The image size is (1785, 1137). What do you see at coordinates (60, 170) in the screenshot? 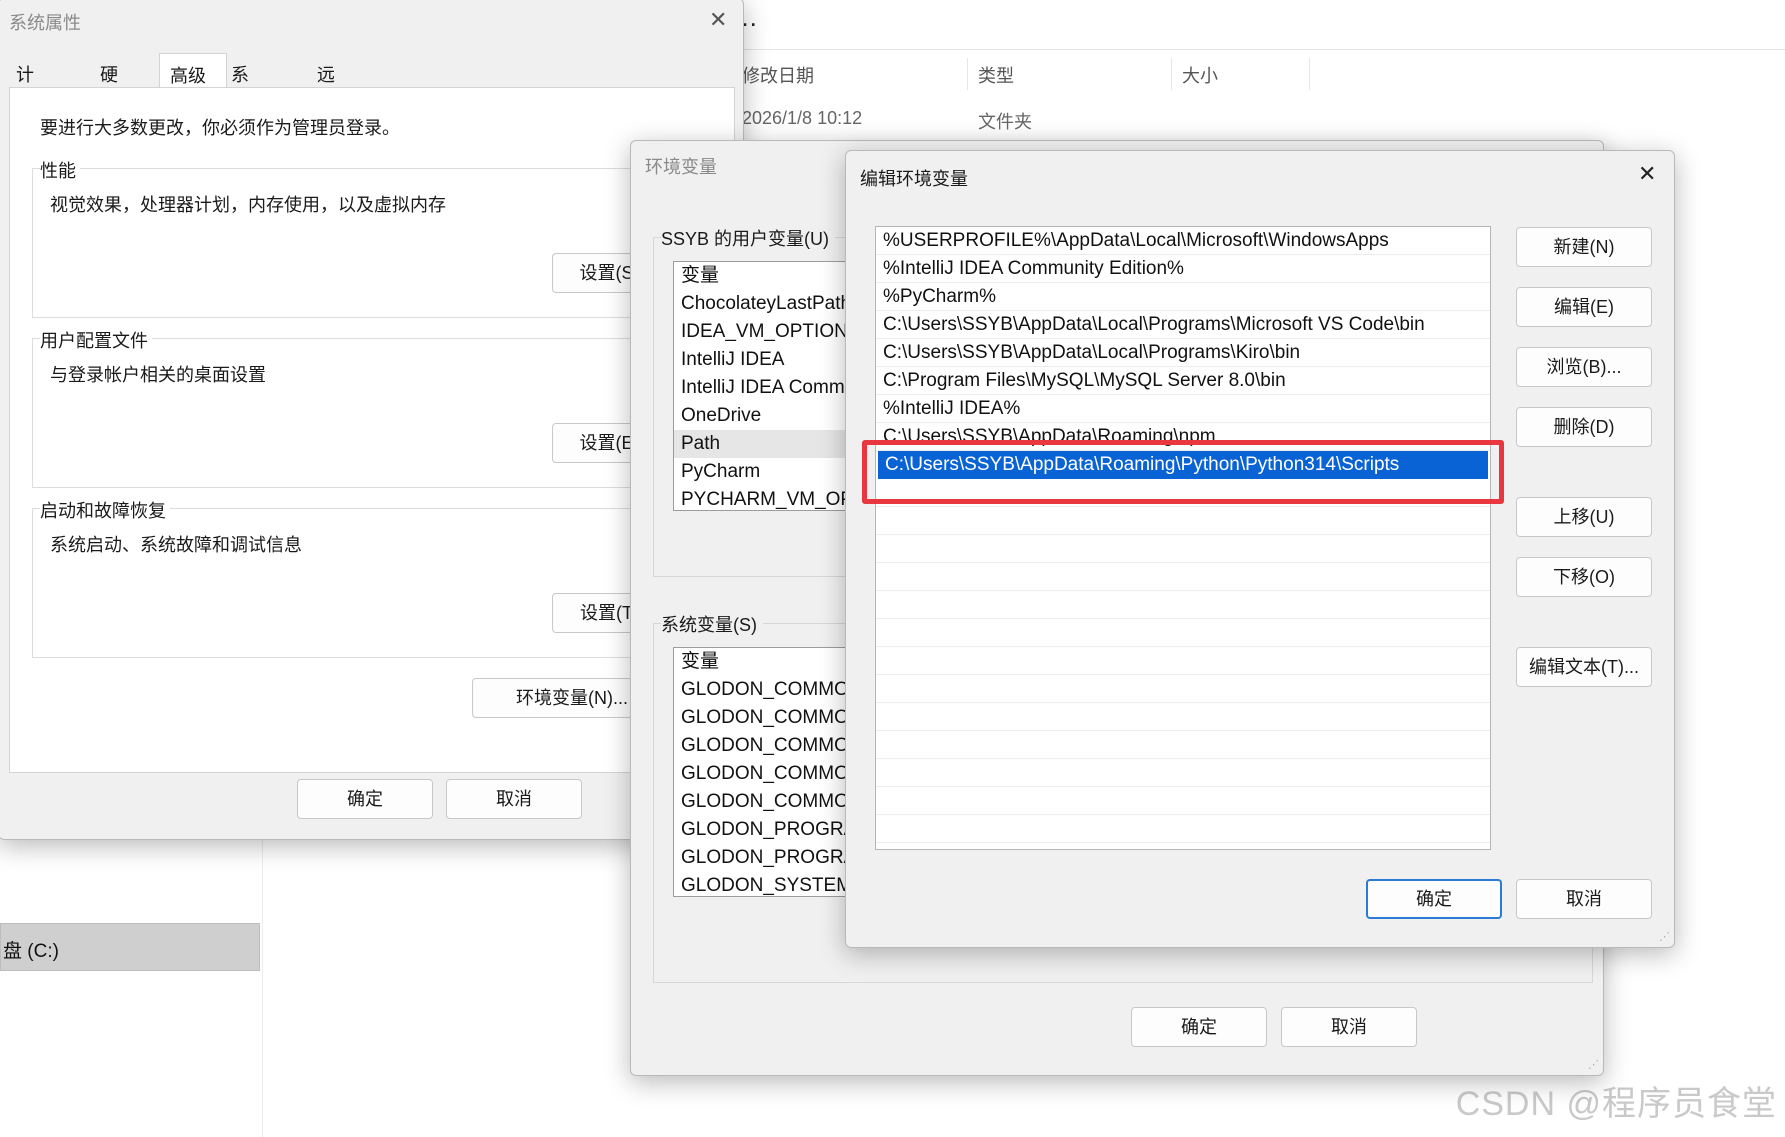
I see `performance-legend: 性能` at bounding box center [60, 170].